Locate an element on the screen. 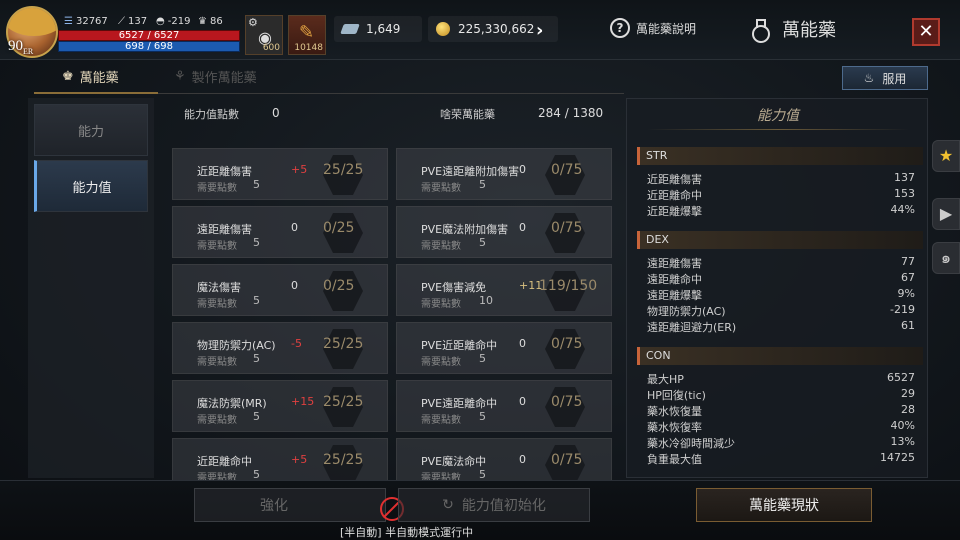 Image resolution: width=960 pixels, height=540 pixels. stat-label: 遠距離迴避力(ER) is located at coordinates (692, 327).